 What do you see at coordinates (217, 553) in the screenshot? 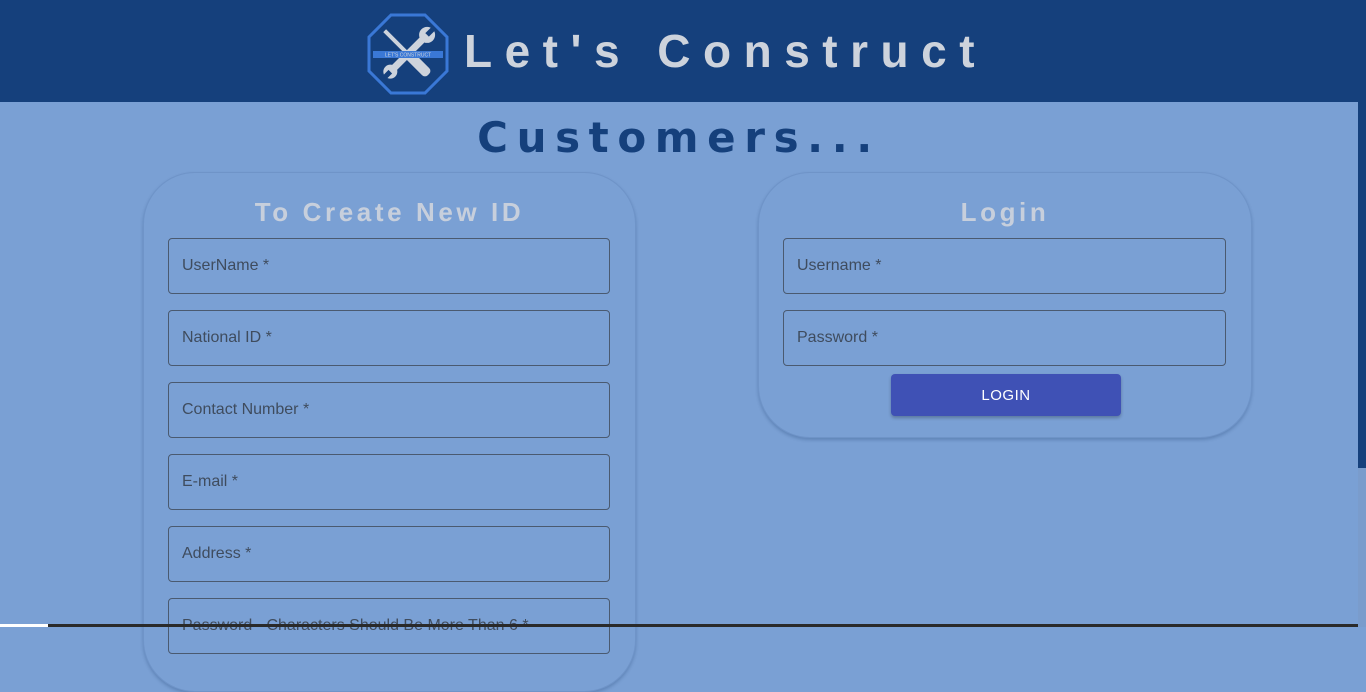
I see `address-label: Address *` at bounding box center [217, 553].